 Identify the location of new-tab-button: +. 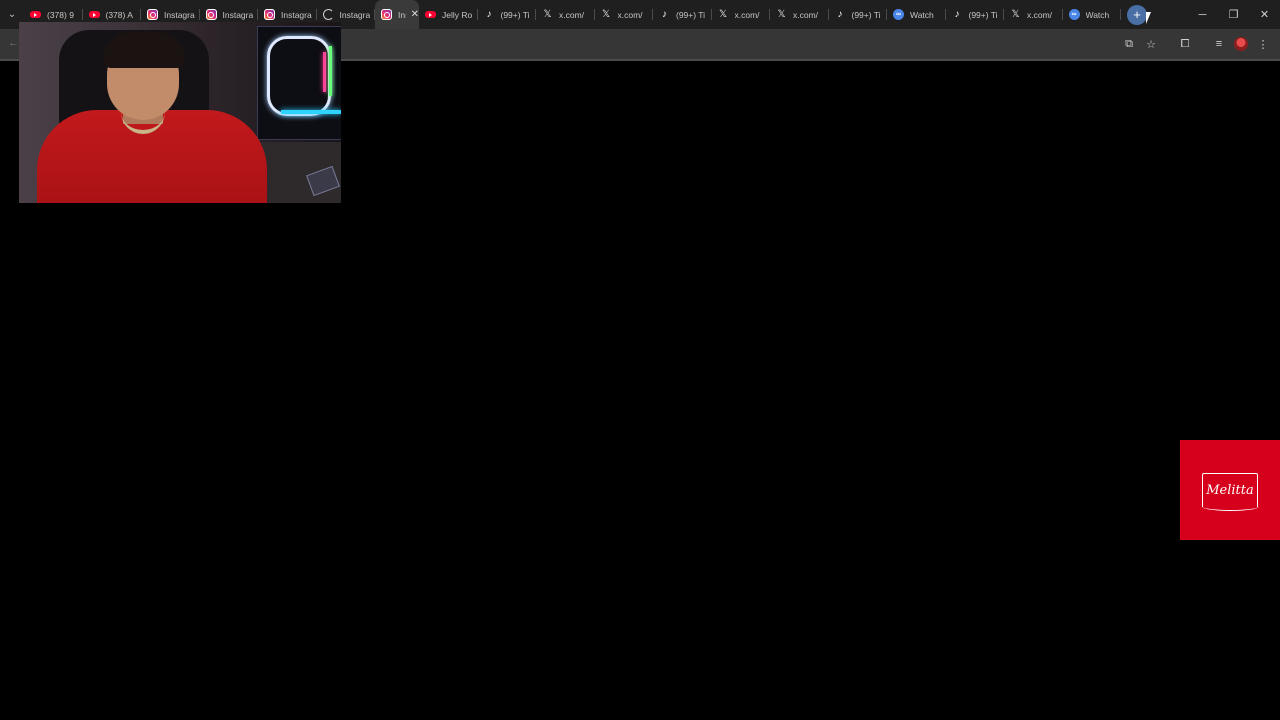
(1137, 14).